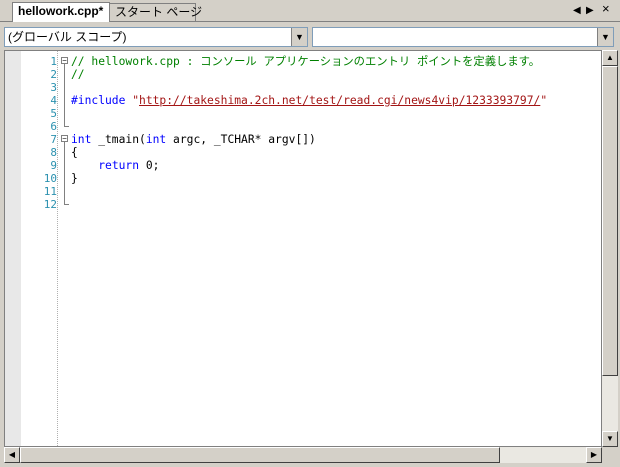 The width and height of the screenshot is (620, 467). What do you see at coordinates (41, 133) in the screenshot?
I see `line-numbers: 1 2 3 4 5 6 7 8 9 10 11 12` at bounding box center [41, 133].